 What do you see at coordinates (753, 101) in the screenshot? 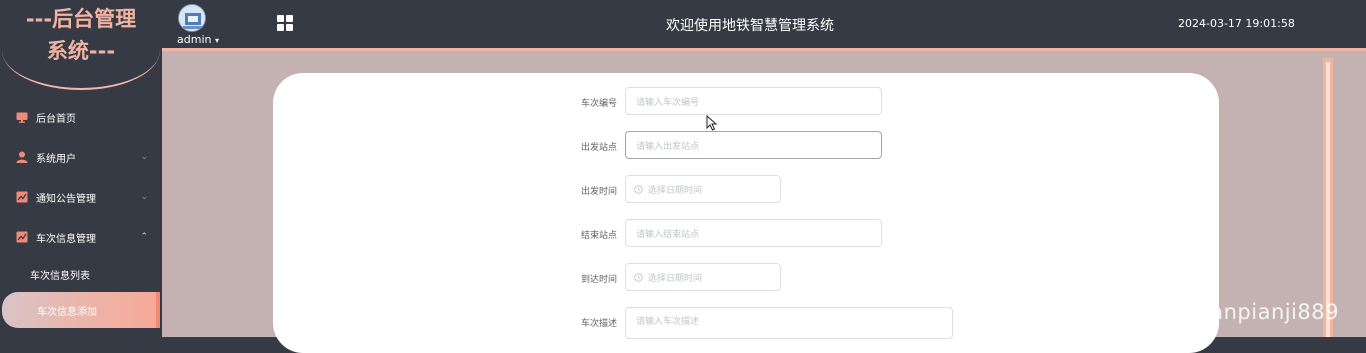
I see `train-number-input: 请输入车次编号` at bounding box center [753, 101].